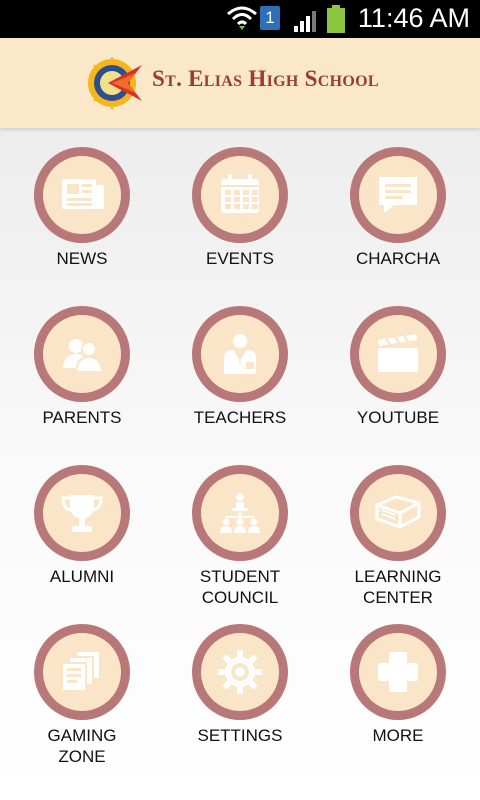 The image size is (480, 800). Describe the element at coordinates (240, 587) in the screenshot. I see `menu-tile-label: STUDENT COUNCIL` at that location.